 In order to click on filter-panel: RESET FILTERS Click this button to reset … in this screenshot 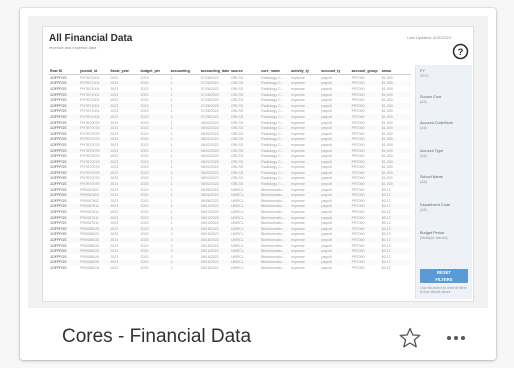, I will do `click(443, 182)`.